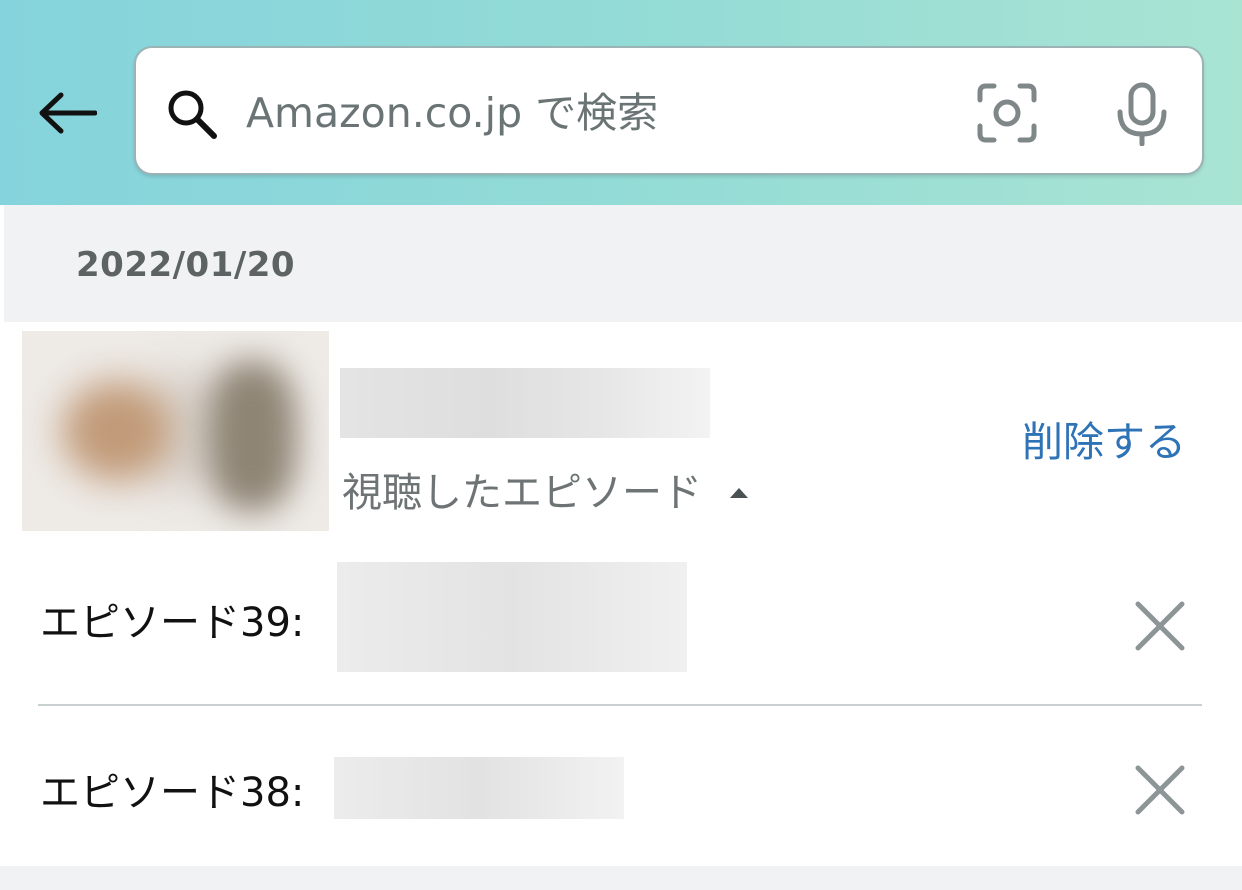 Image resolution: width=1242 pixels, height=890 pixels. What do you see at coordinates (172, 793) in the screenshot?
I see `episode-label: エピソード38:` at bounding box center [172, 793].